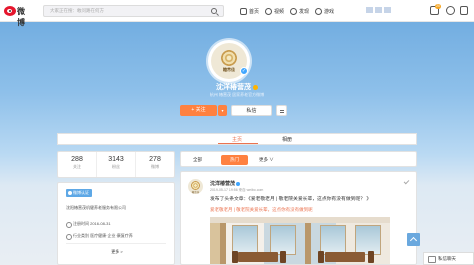 The image size is (474, 265). I want to click on post-text: 发布了头条文章：《爱老敬老月 | 敬老院关爱长辈，这点你有没有做到呢？ 》, so click(291, 199).